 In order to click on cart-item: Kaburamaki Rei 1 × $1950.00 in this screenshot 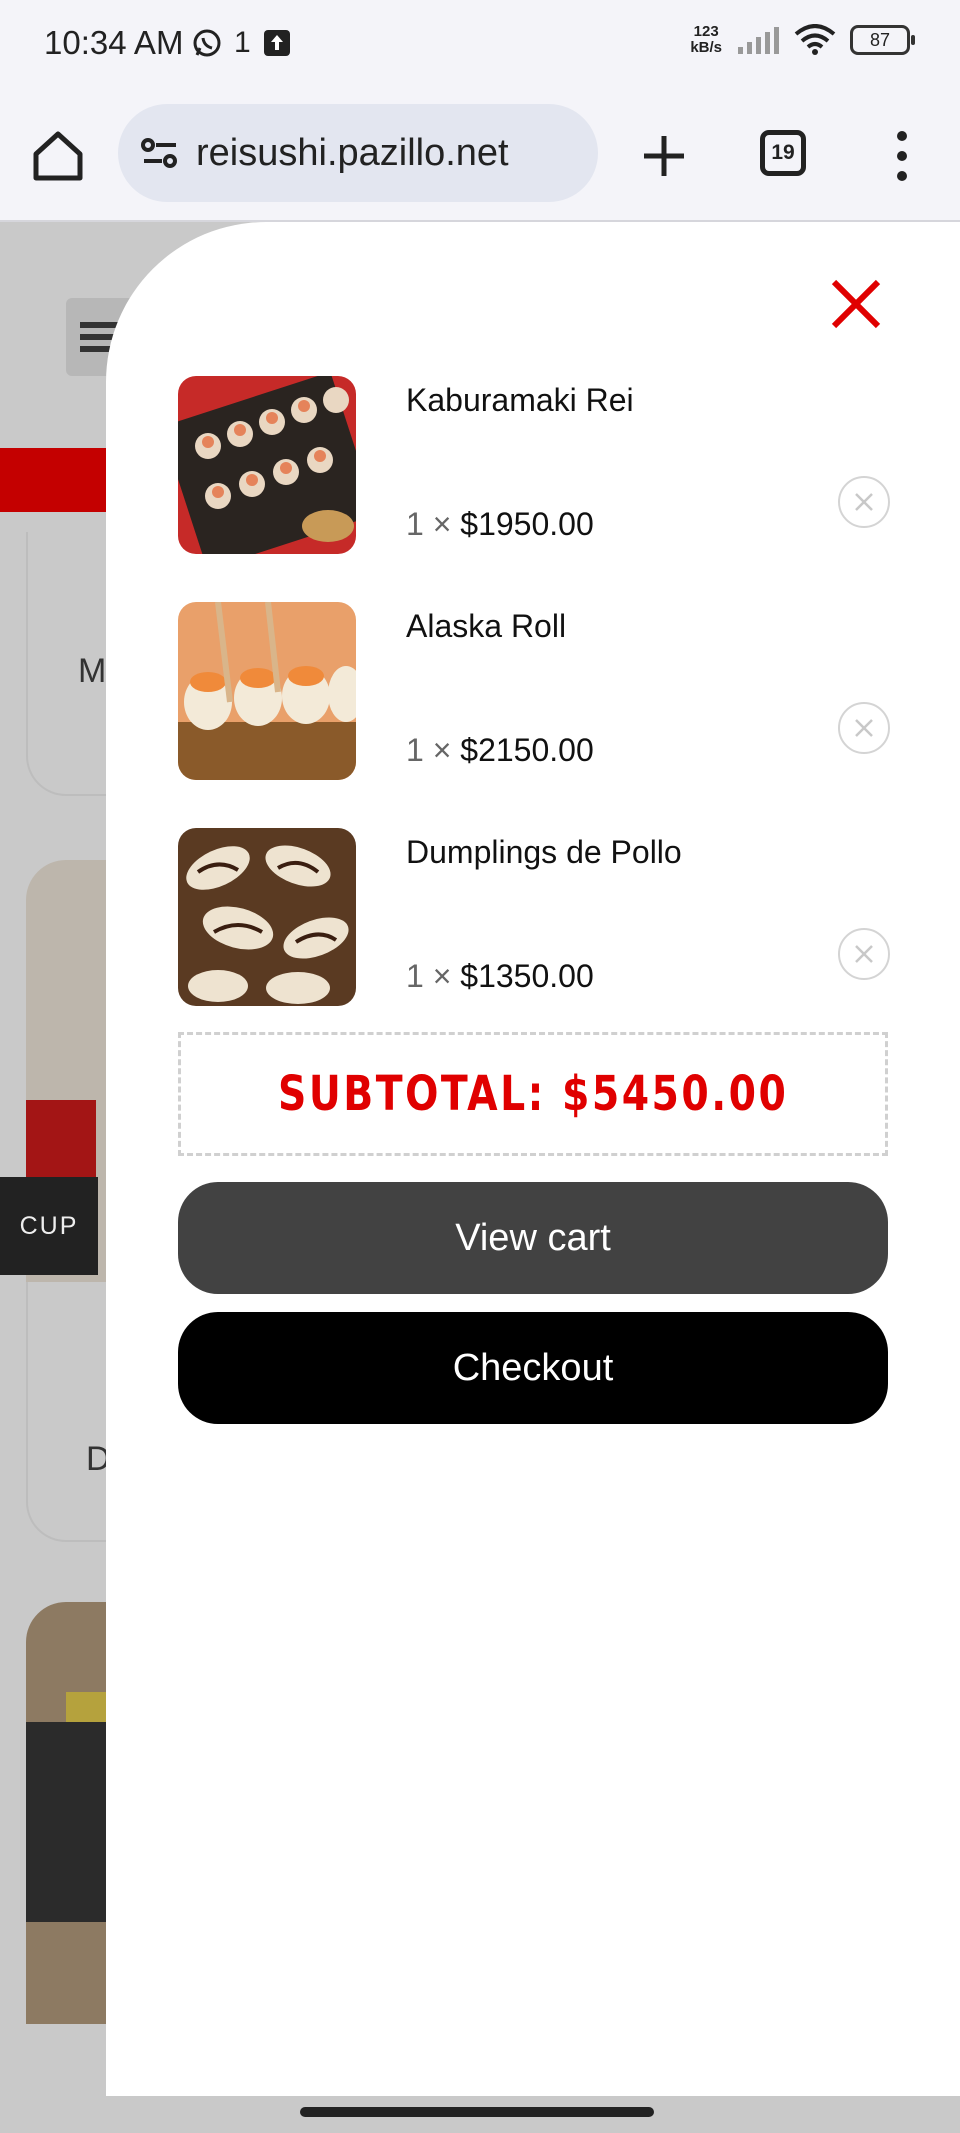, I will do `click(534, 466)`.